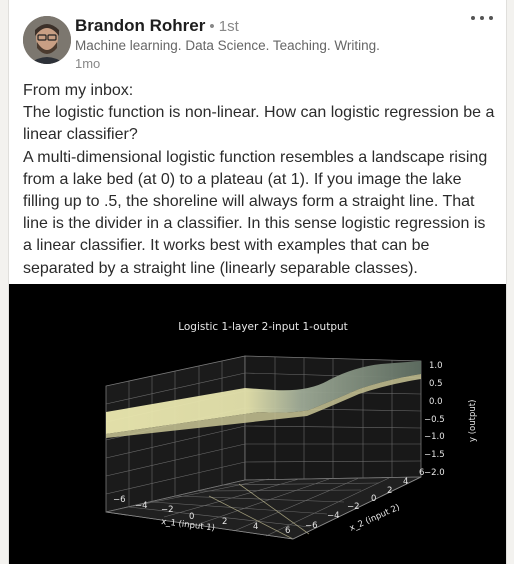 Image resolution: width=514 pixels, height=564 pixels. What do you see at coordinates (224, 522) in the screenshot?
I see `x-tick-label: 2` at bounding box center [224, 522].